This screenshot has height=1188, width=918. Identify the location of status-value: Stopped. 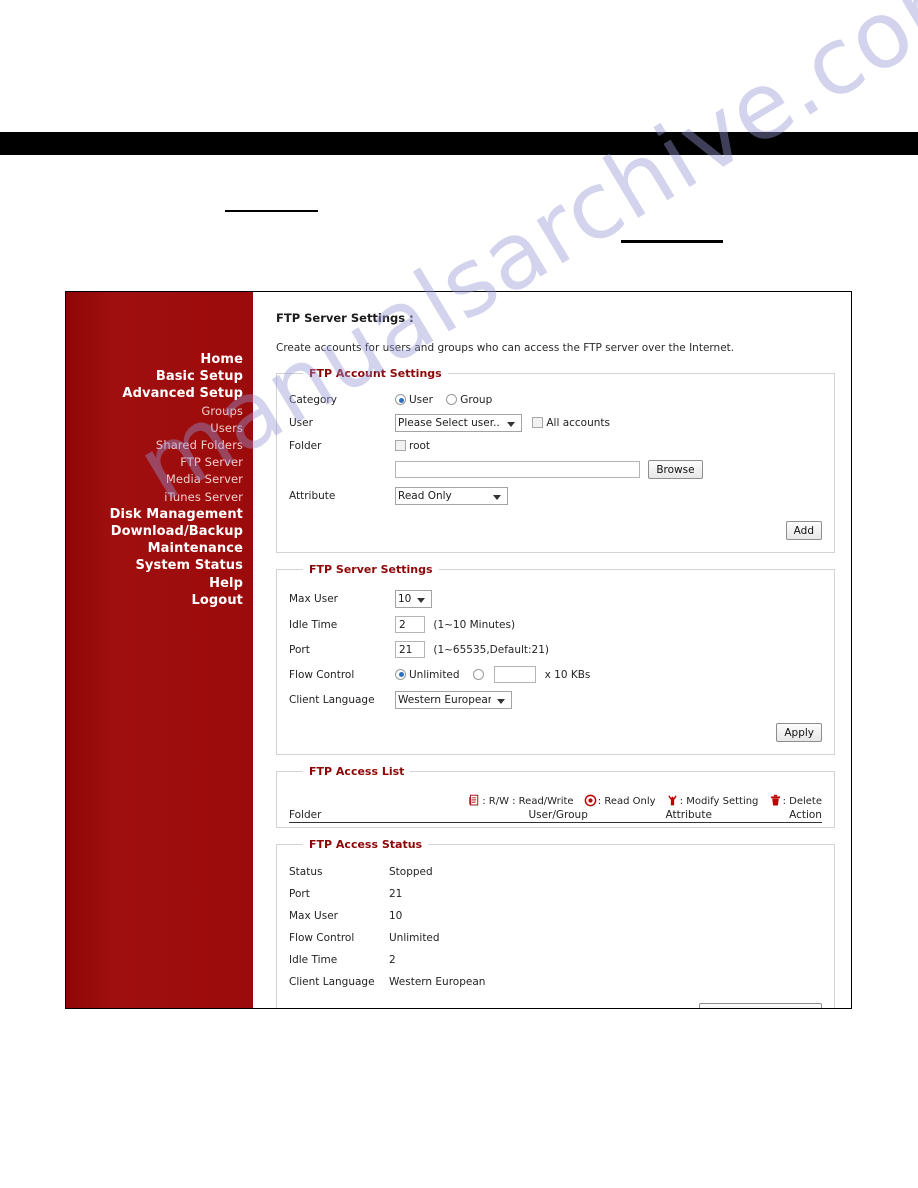
(411, 872).